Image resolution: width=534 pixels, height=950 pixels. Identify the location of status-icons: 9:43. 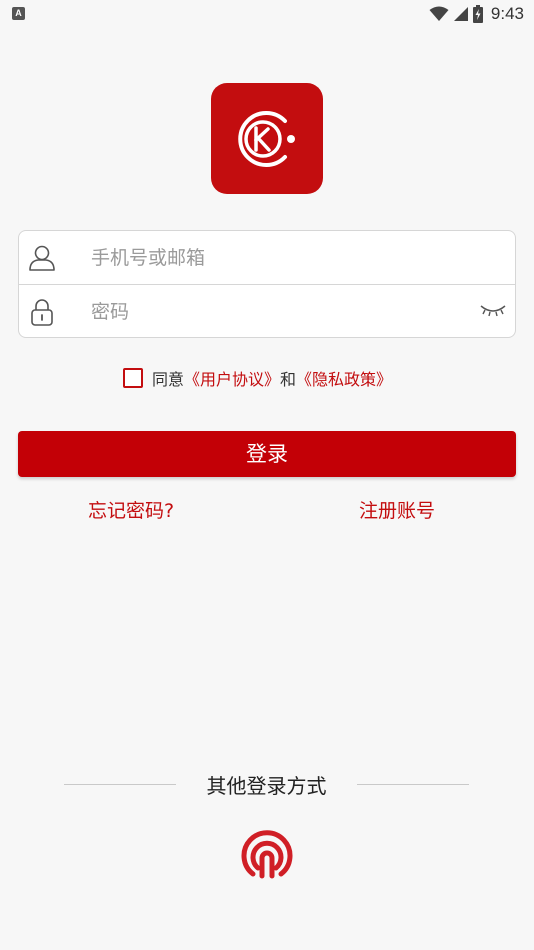
(476, 14).